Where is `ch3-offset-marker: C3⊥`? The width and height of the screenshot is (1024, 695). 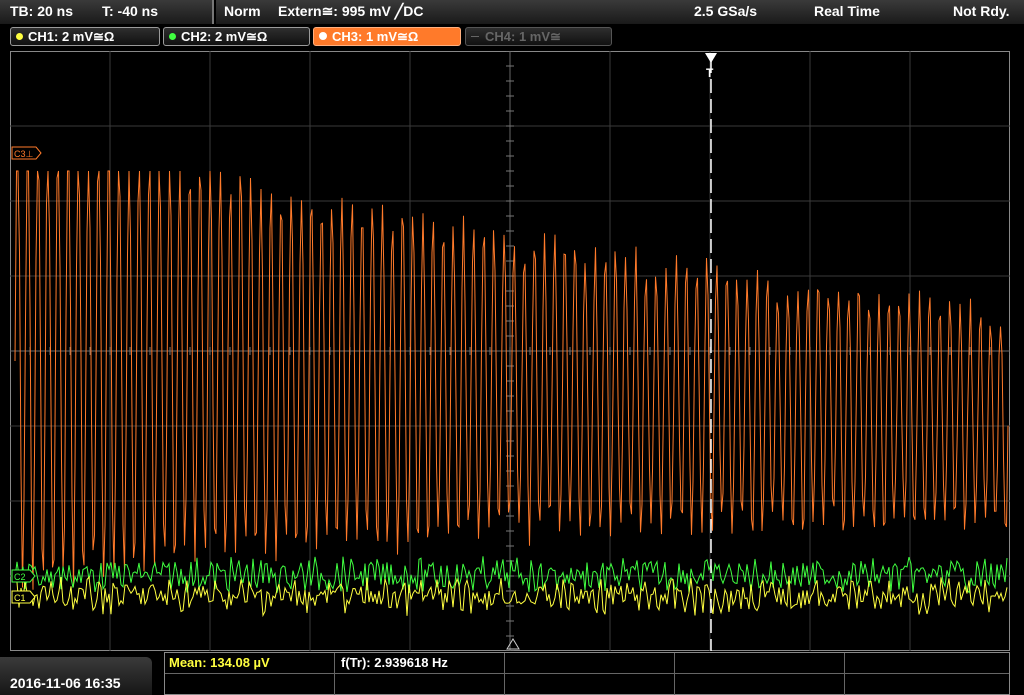 ch3-offset-marker: C3⊥ is located at coordinates (26, 153).